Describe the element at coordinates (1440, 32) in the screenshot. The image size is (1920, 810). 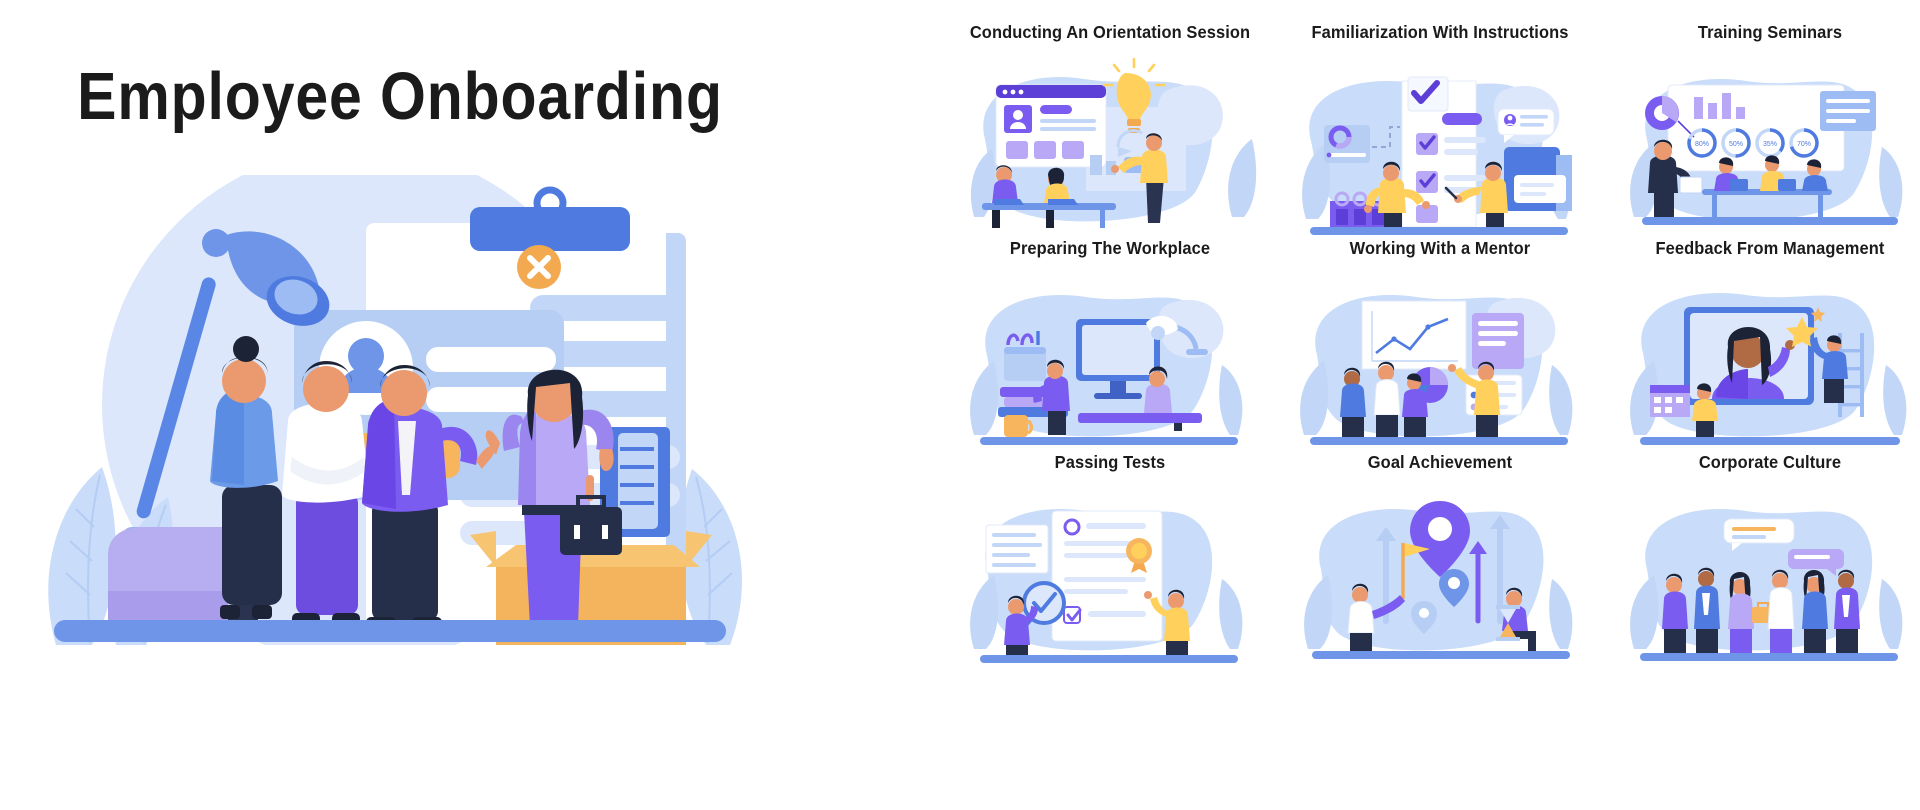
I see `cell-title-instructions: Familiarization With Instructions` at that location.